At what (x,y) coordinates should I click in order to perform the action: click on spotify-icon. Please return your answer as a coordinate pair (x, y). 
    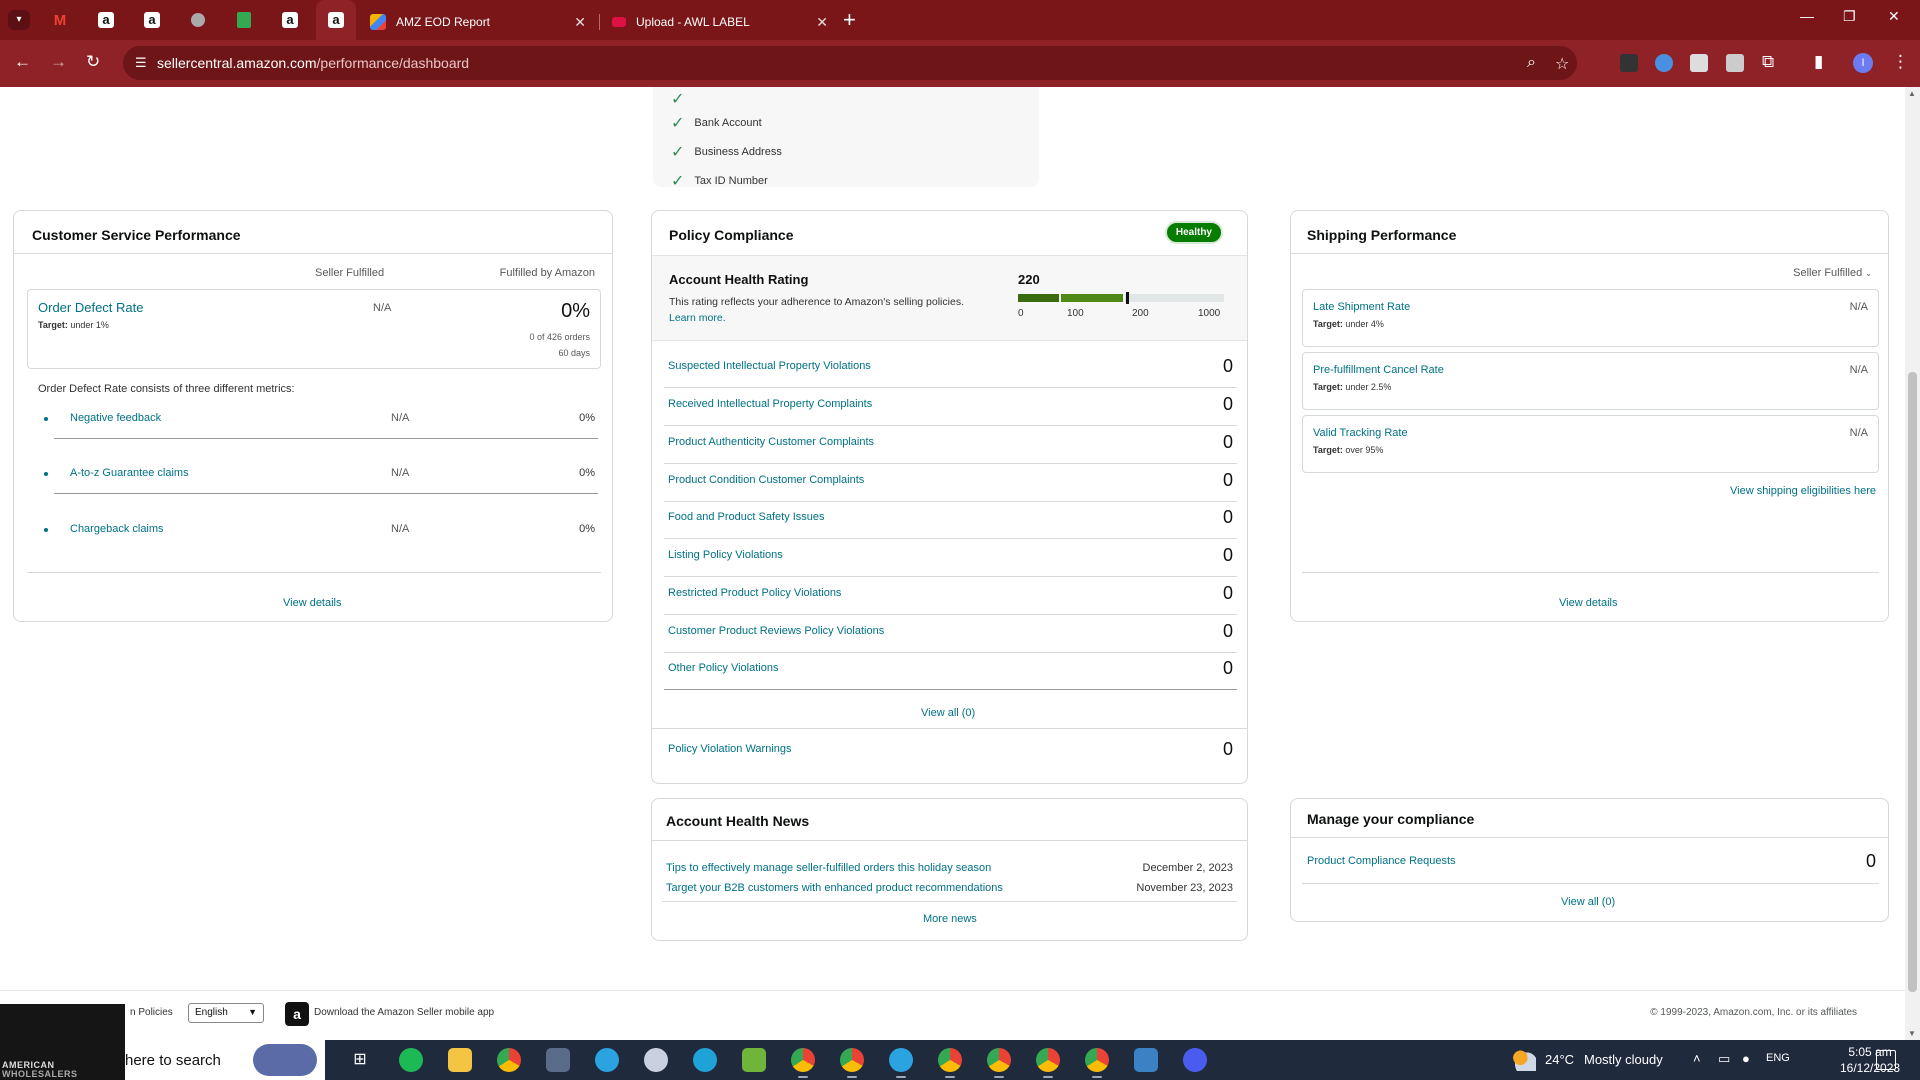
    Looking at the image, I should click on (411, 1060).